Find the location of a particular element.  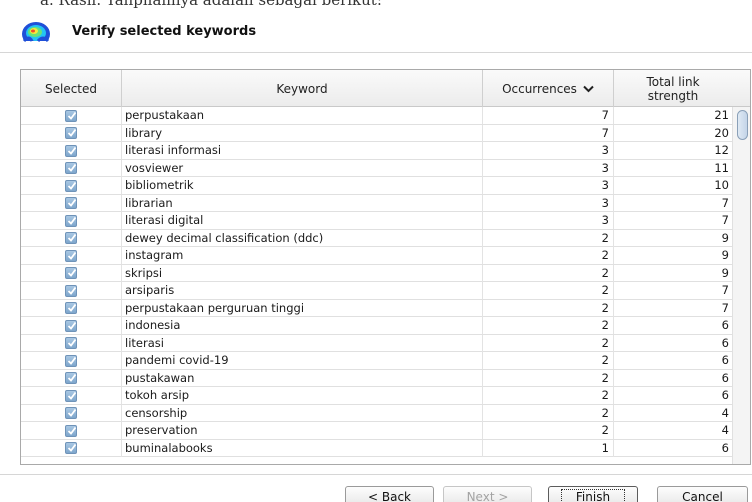

table-row: indonesia 2 6 is located at coordinates (376, 326).